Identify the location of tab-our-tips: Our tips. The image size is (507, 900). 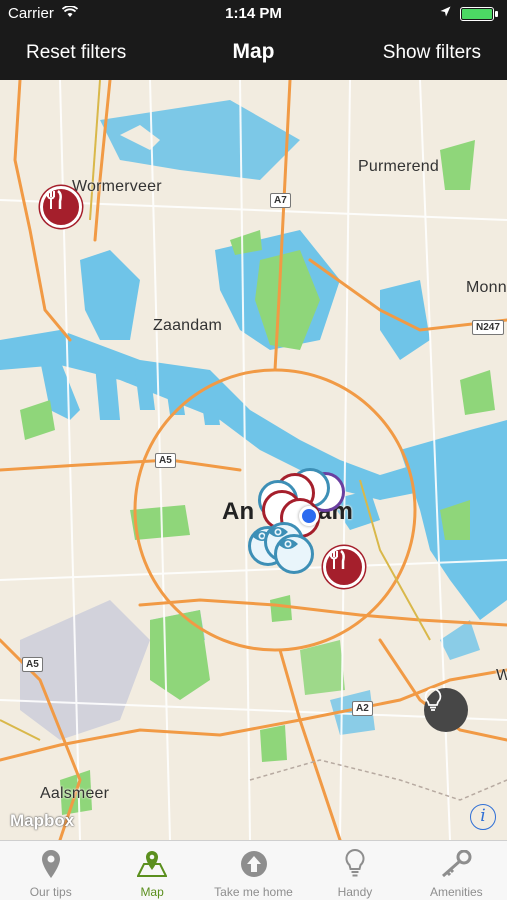
(50, 870).